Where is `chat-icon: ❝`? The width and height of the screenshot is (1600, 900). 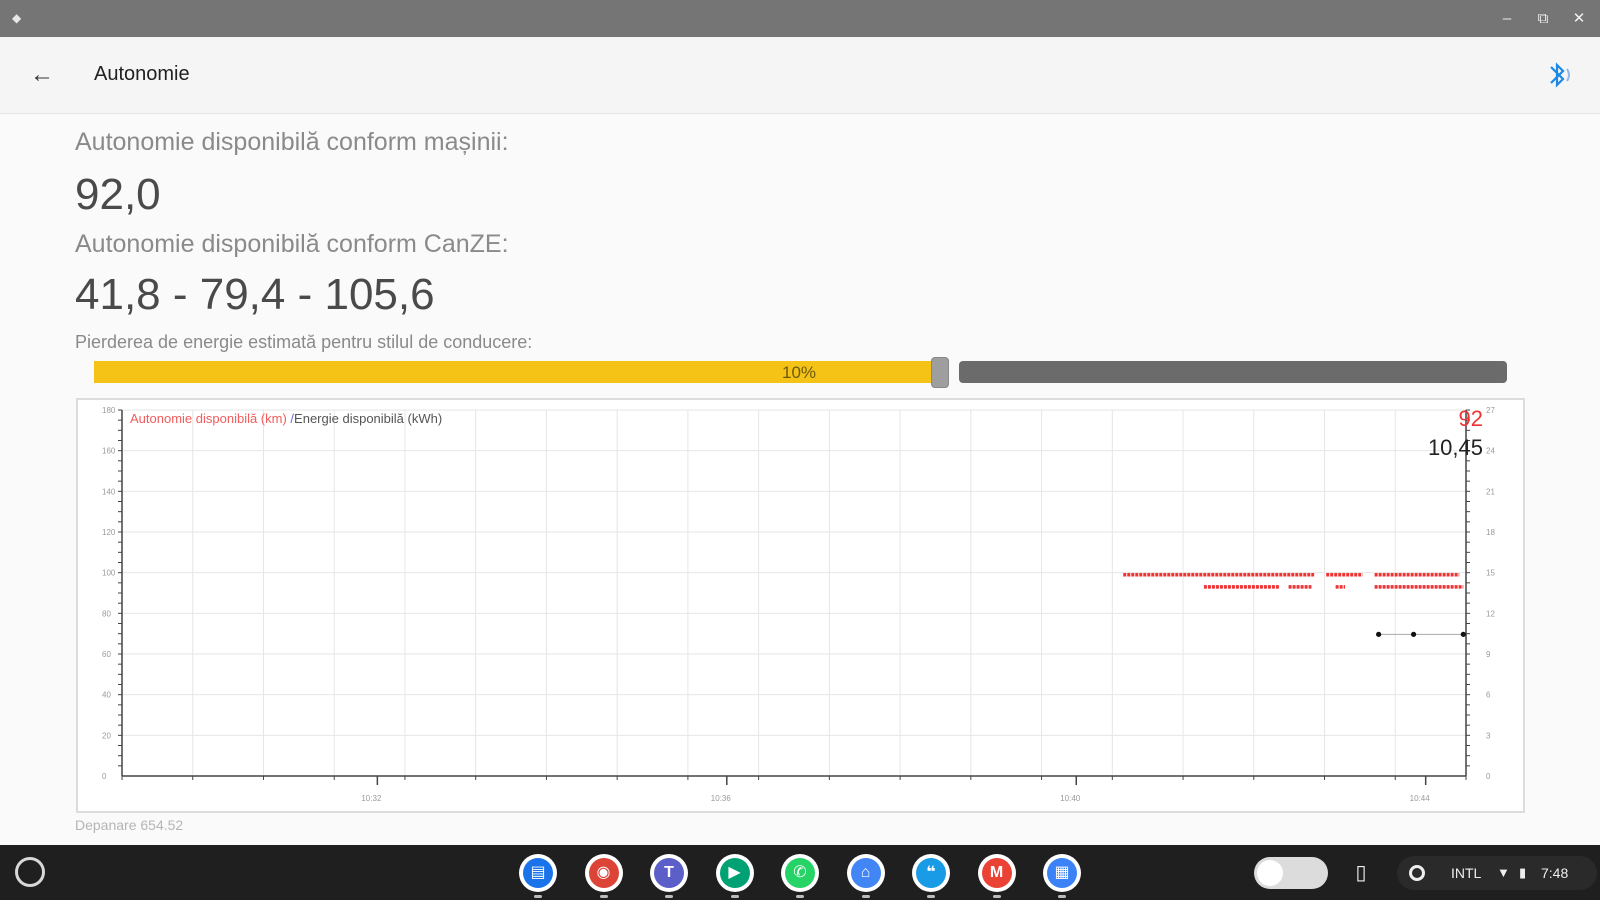 chat-icon: ❝ is located at coordinates (931, 873).